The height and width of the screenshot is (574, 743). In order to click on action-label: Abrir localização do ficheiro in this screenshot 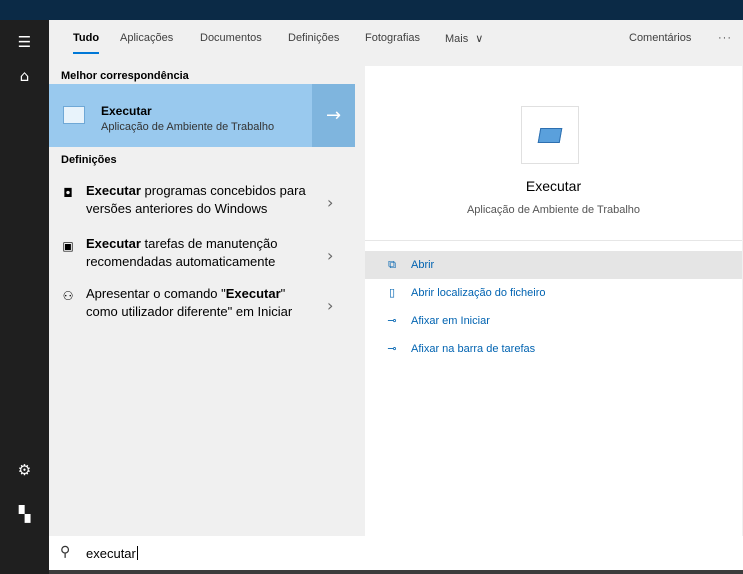, I will do `click(478, 293)`.